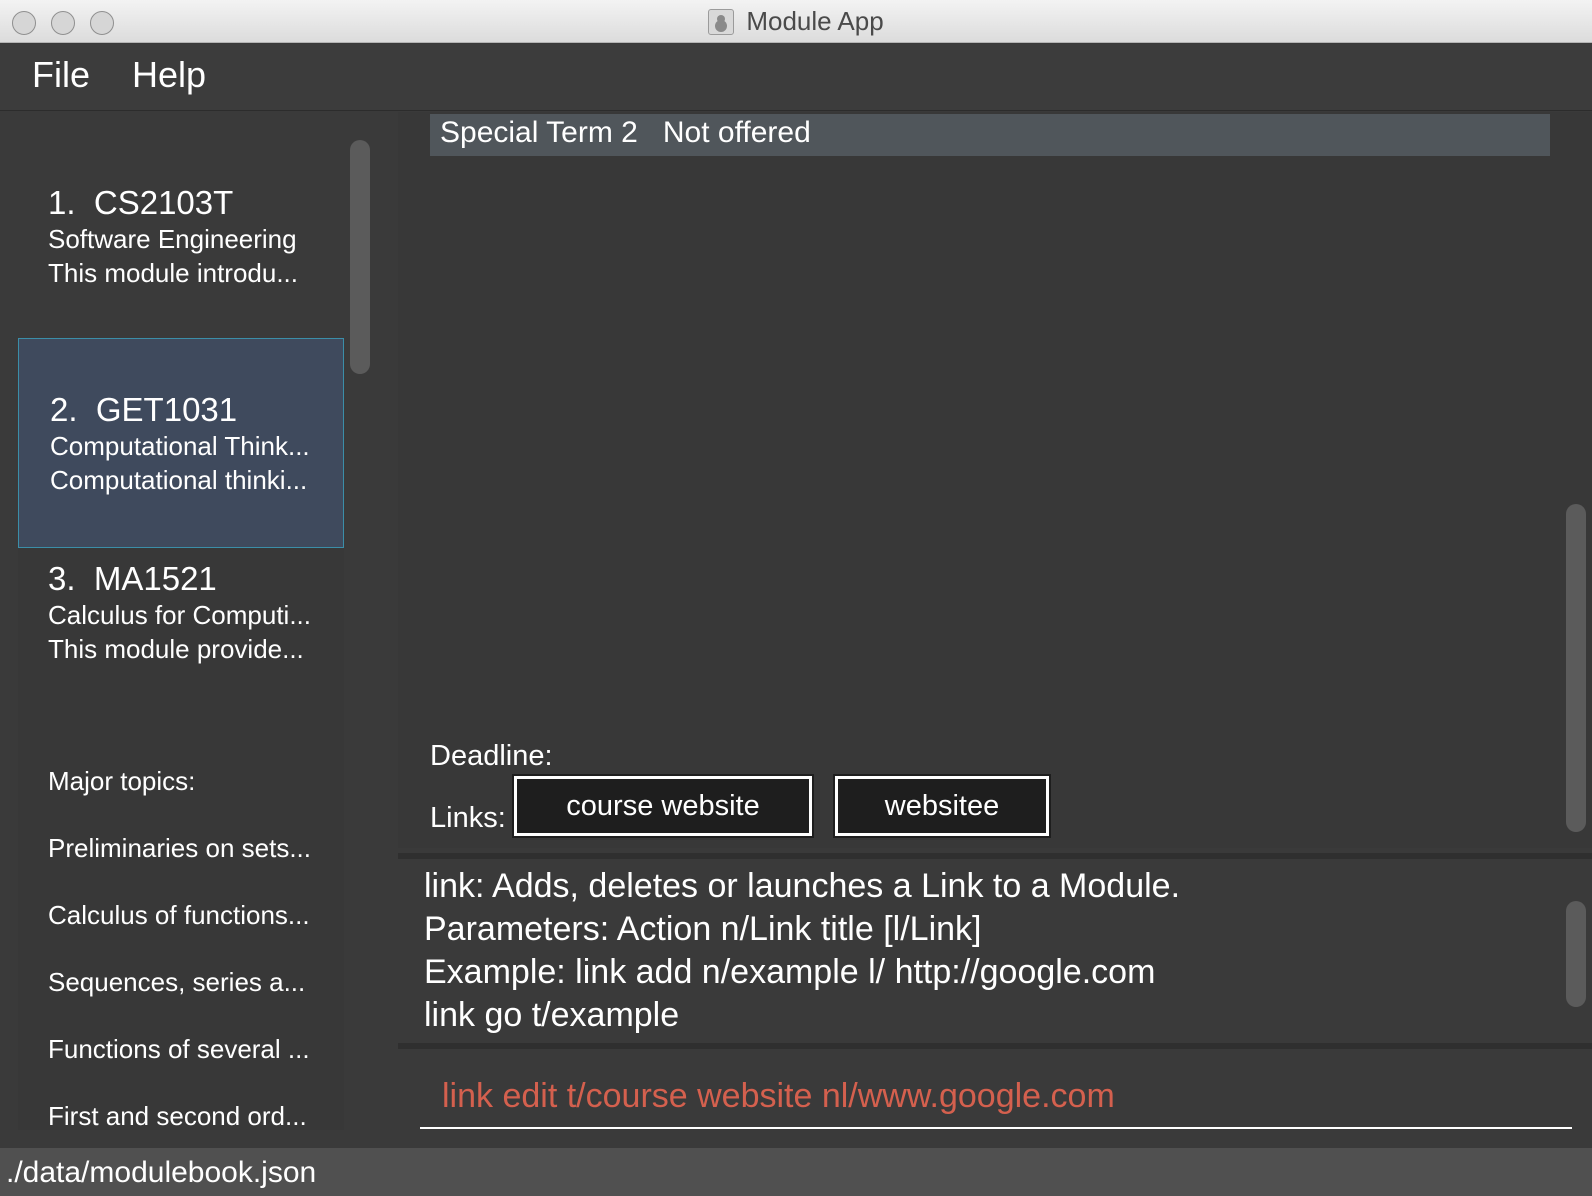 This screenshot has width=1592, height=1196. What do you see at coordinates (122, 781) in the screenshot?
I see `topics-heading: Major topics:` at bounding box center [122, 781].